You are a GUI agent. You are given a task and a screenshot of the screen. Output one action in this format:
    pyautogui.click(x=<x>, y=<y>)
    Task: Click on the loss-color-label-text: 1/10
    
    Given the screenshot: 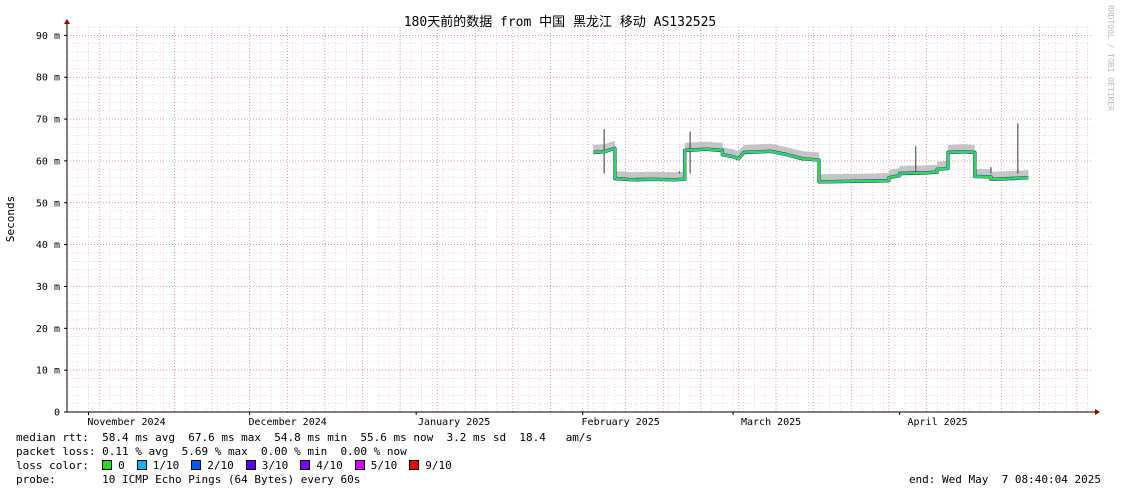 What is the action you would take?
    pyautogui.click(x=166, y=465)
    